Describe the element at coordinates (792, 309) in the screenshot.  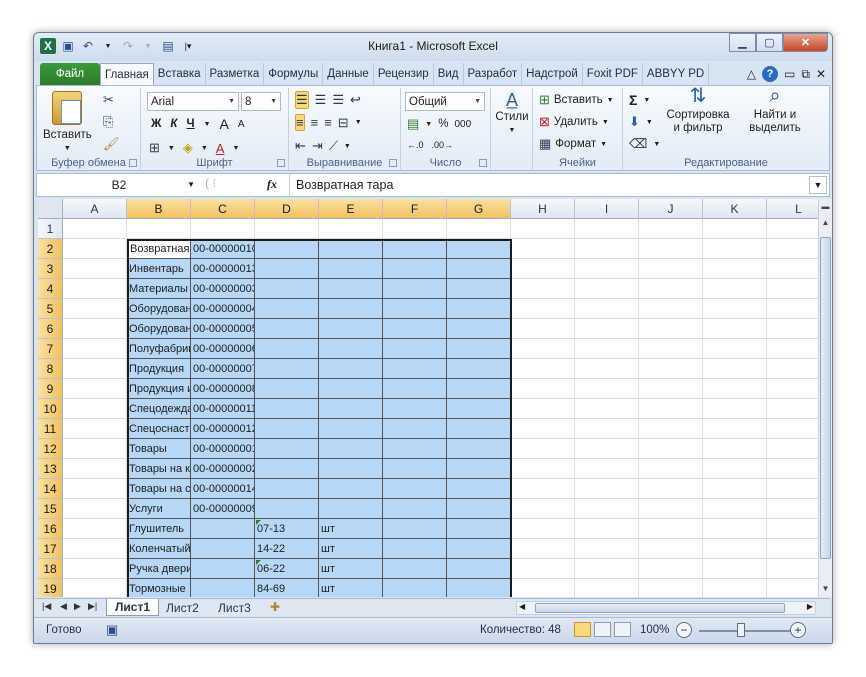
I see `cell-L5` at that location.